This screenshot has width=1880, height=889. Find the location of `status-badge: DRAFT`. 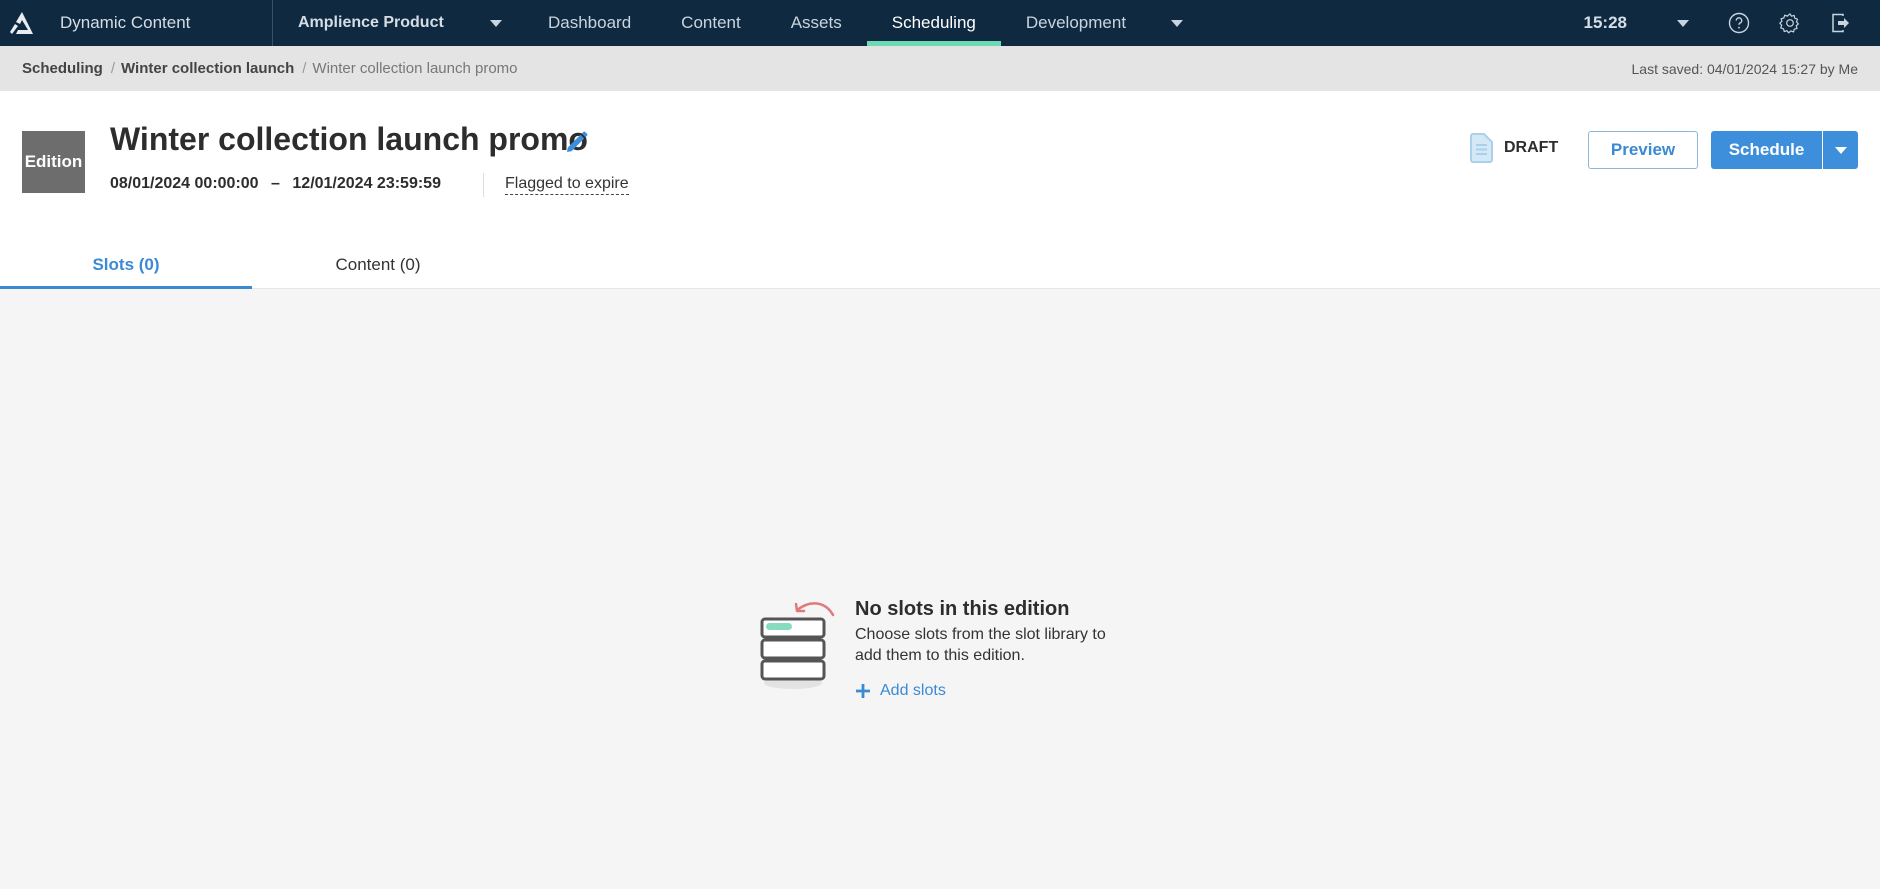

status-badge: DRAFT is located at coordinates (1513, 148).